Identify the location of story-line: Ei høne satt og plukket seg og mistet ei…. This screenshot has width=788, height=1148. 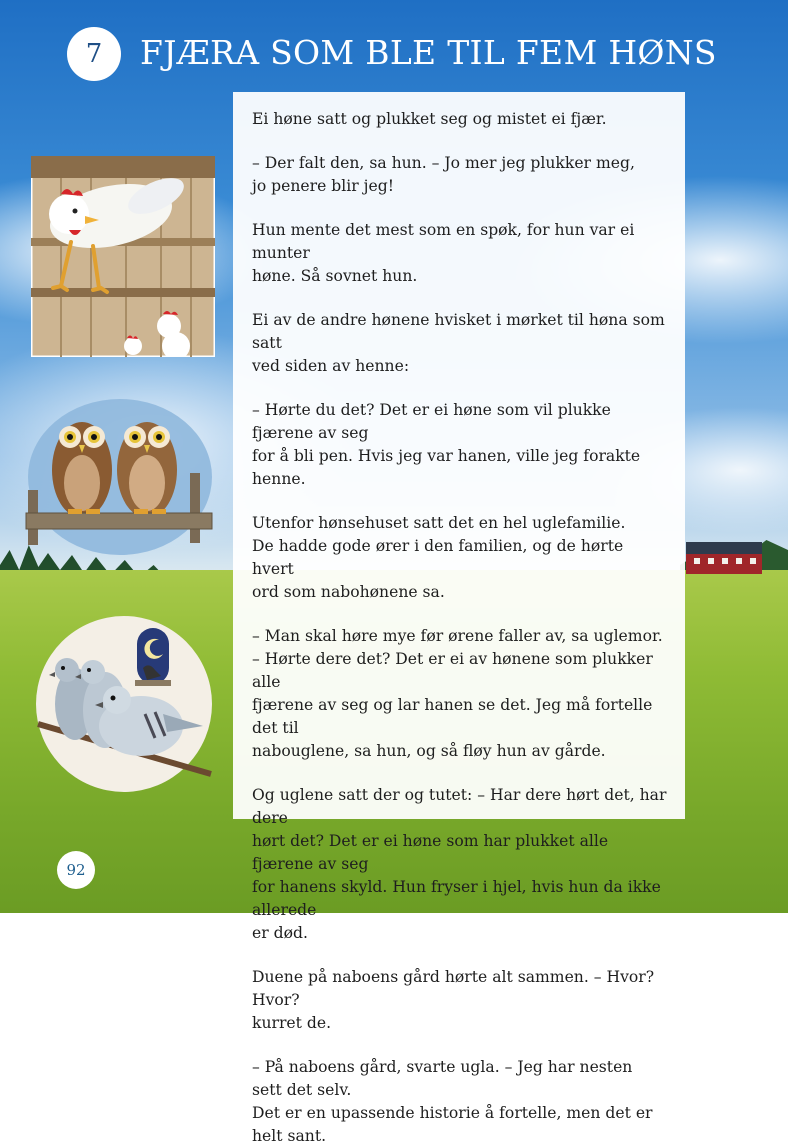
(429, 119).